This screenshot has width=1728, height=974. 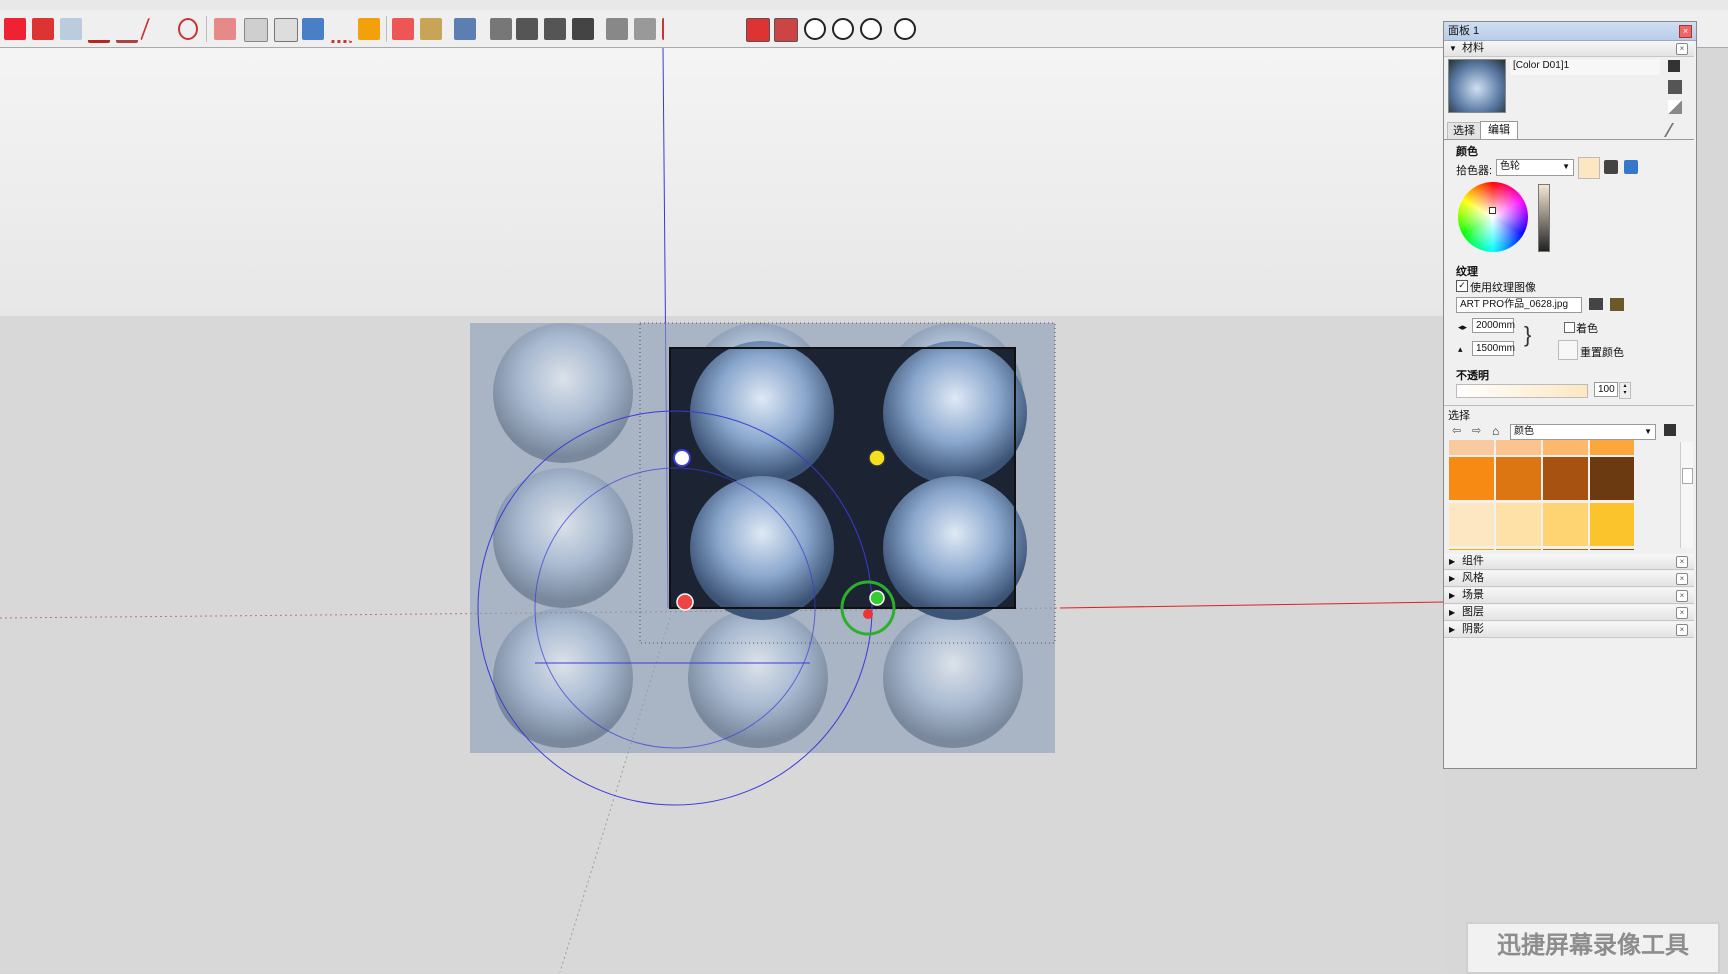 I want to click on aspect-lock-icon: }, so click(x=1527, y=335).